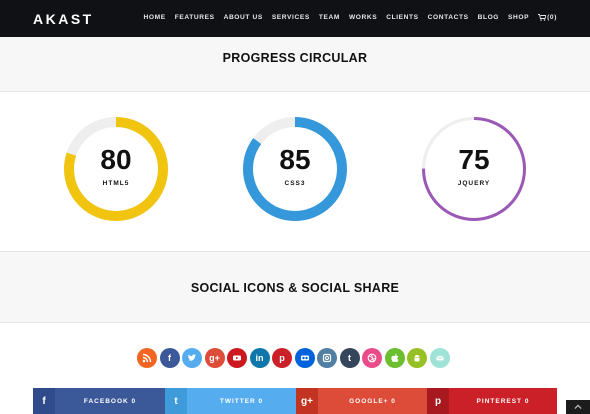 The image size is (590, 414). I want to click on chevron-up-icon, so click(578, 407).